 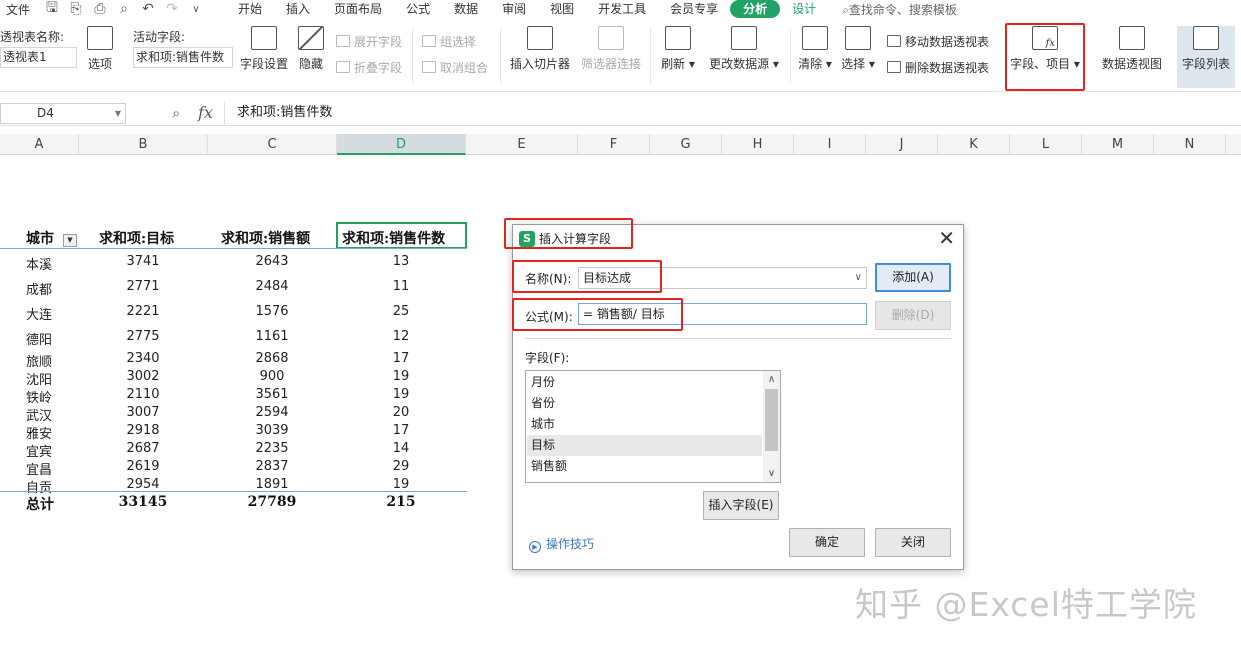 I want to click on refresh-button: 刷新 ▾, so click(x=678, y=45).